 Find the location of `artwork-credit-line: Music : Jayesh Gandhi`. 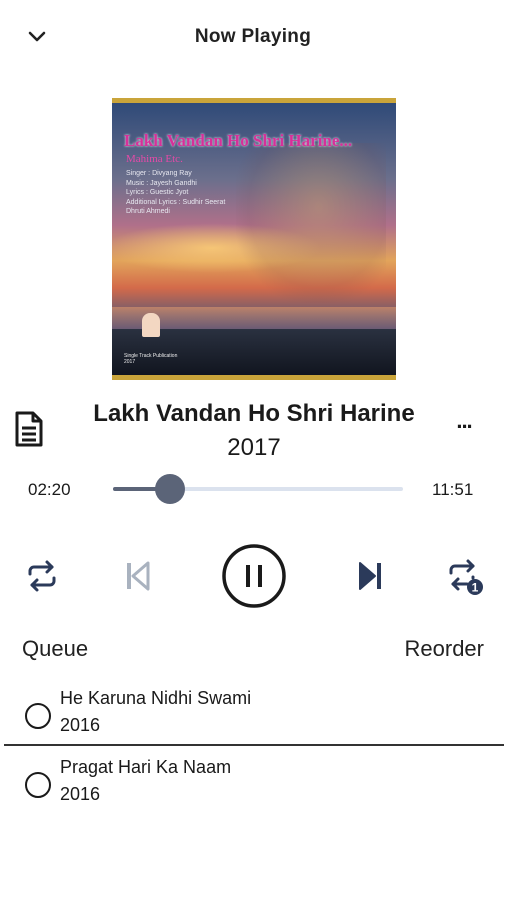

artwork-credit-line: Music : Jayesh Gandhi is located at coordinates (161, 183).